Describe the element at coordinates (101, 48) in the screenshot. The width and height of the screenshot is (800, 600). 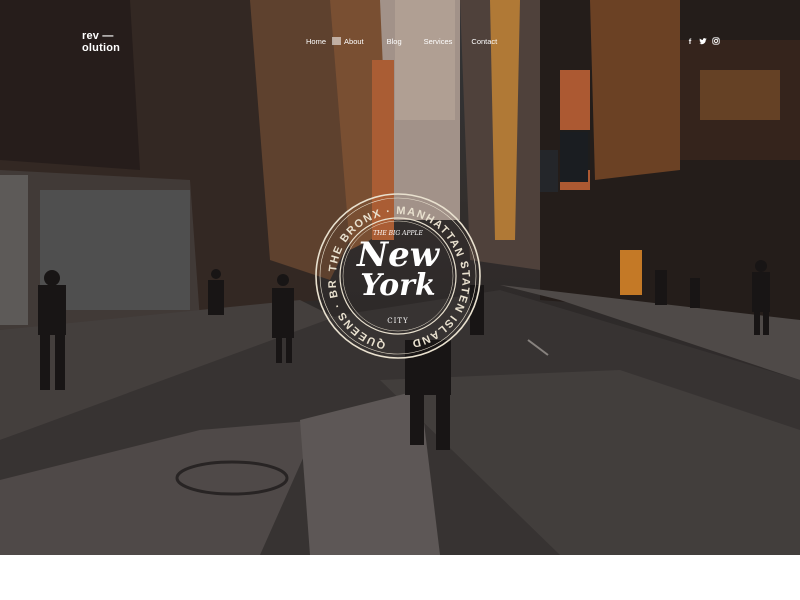
I see `brand-logo-line2: olution` at that location.